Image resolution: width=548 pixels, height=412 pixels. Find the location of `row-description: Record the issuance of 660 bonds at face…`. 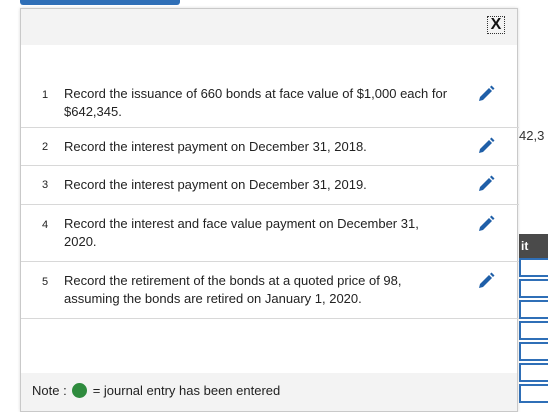

row-description: Record the issuance of 660 bonds at face… is located at coordinates (256, 102).